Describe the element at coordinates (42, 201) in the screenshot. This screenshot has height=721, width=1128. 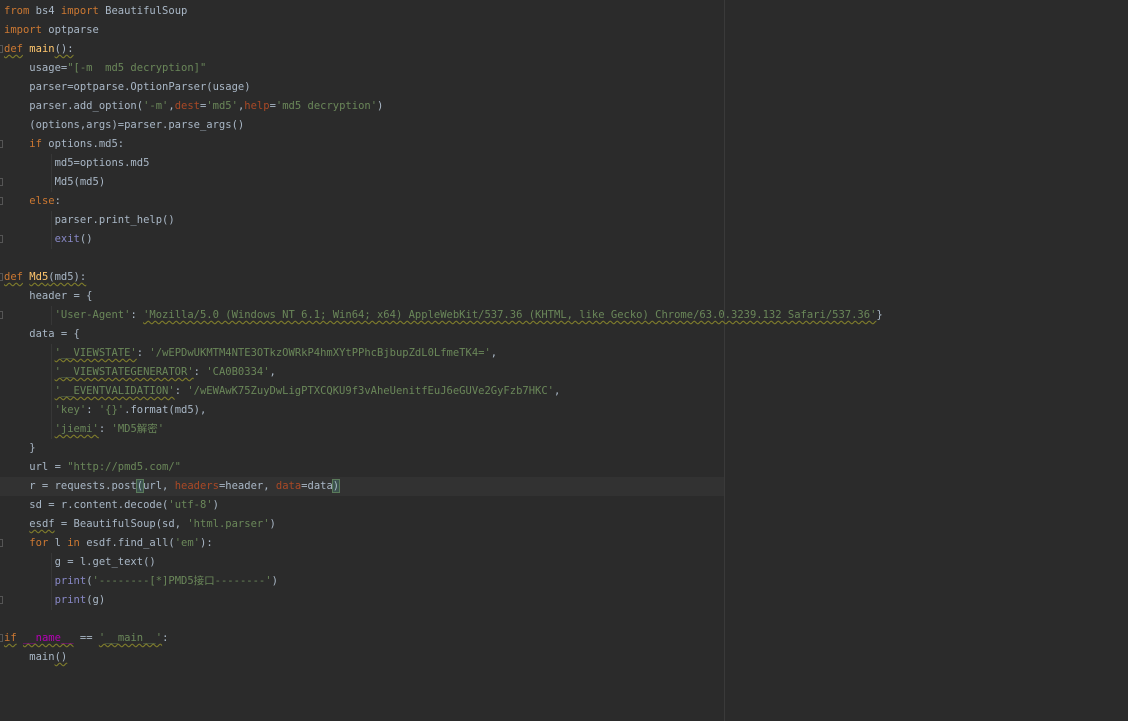
I see `code-token: else` at that location.